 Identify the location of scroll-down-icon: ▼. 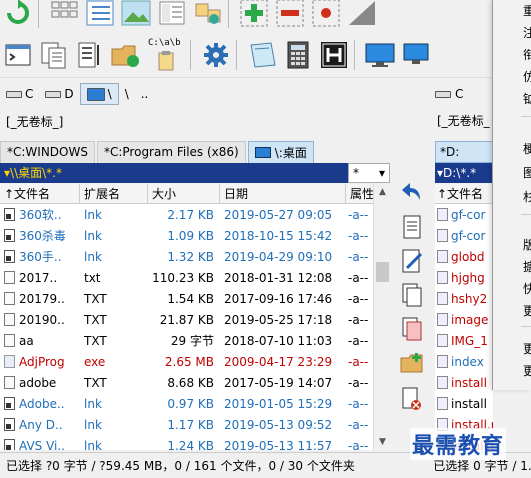
(382, 442).